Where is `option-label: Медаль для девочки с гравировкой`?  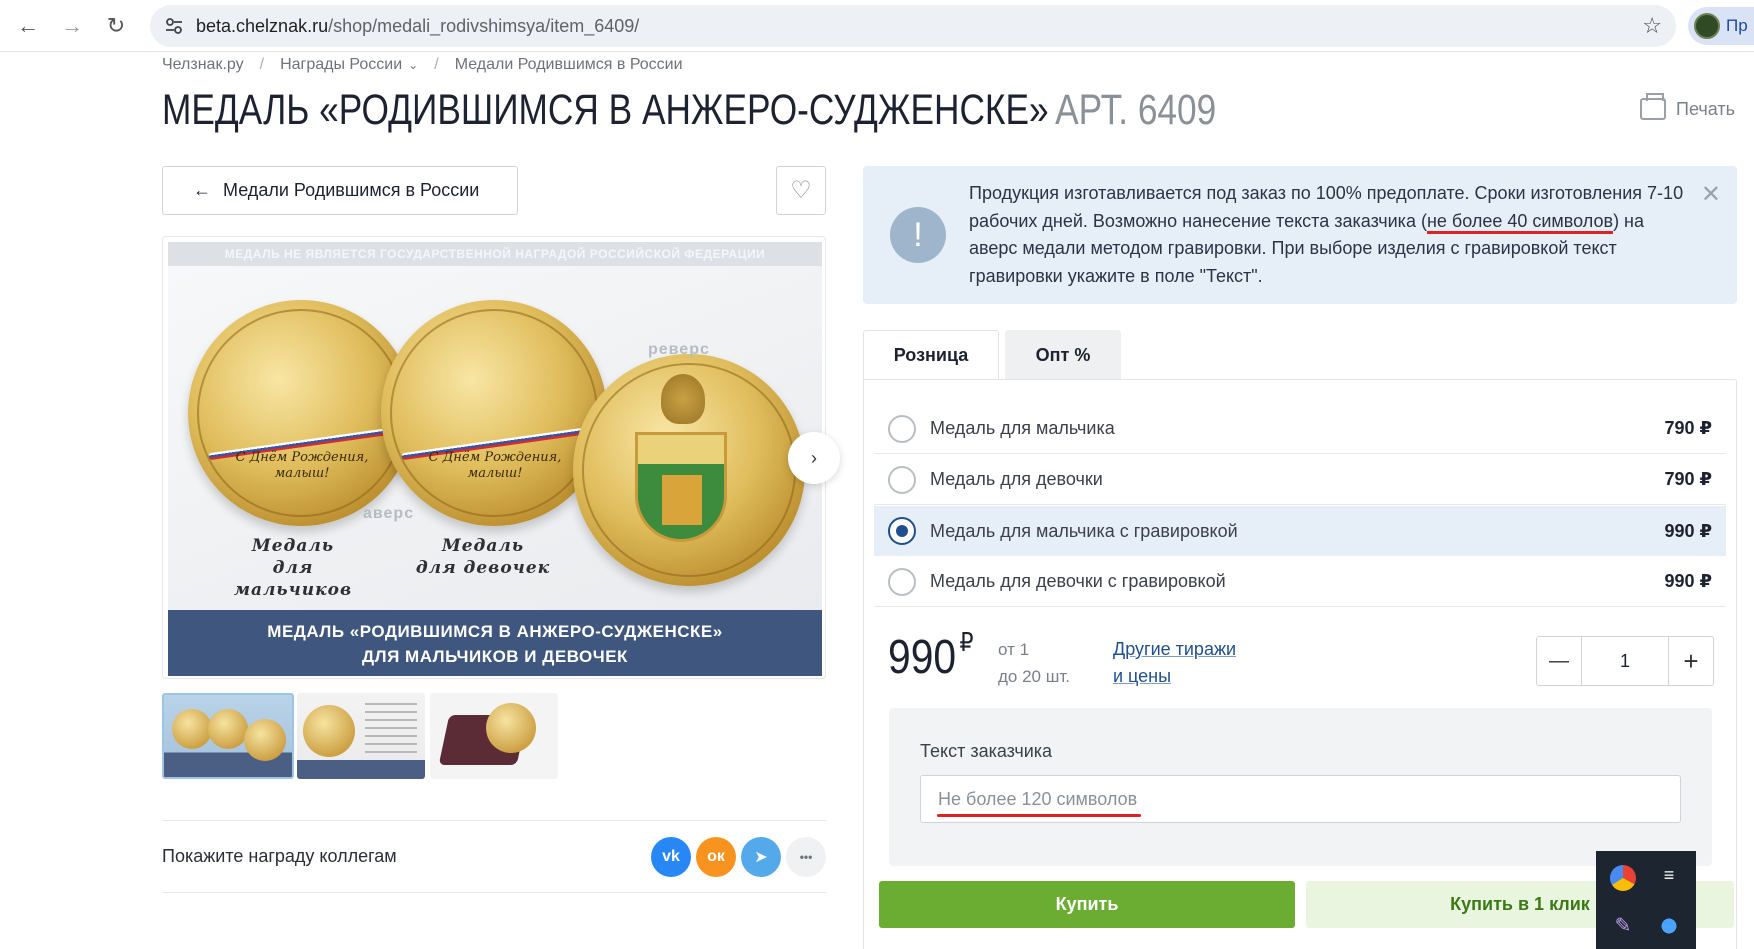 option-label: Медаль для девочки с гравировкой is located at coordinates (1078, 581).